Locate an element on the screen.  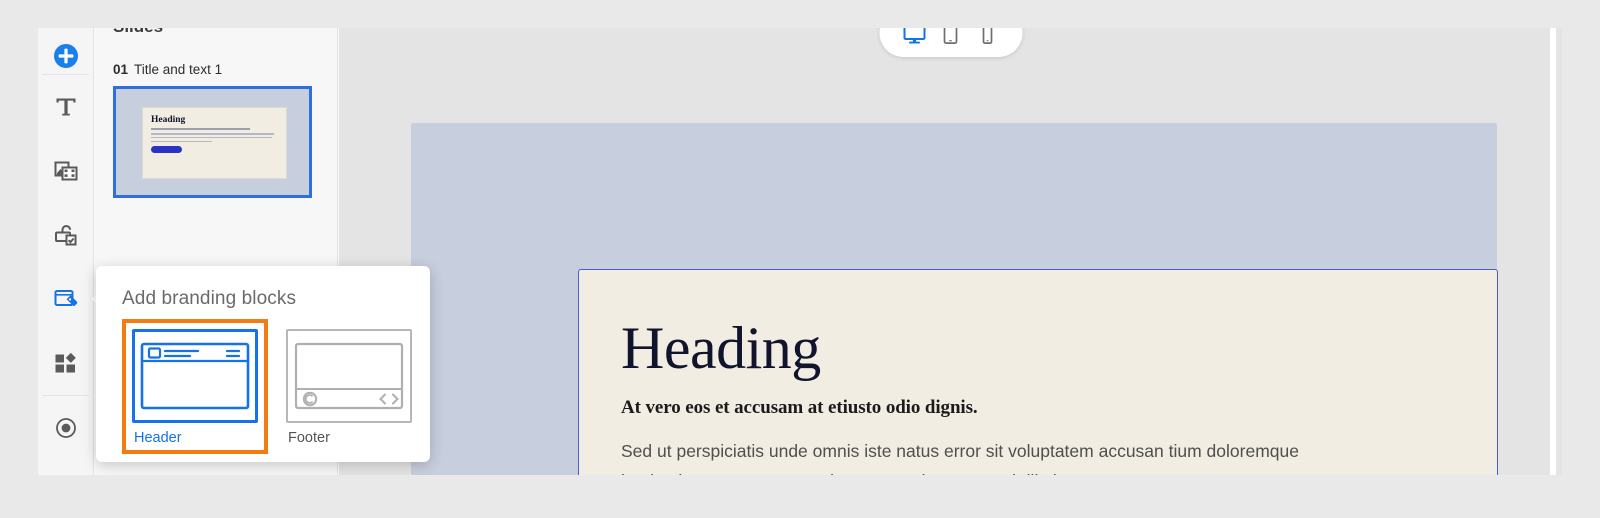
add-branding-blocks-popover: Add branding blocks Header Footer is located at coordinates (263, 364).